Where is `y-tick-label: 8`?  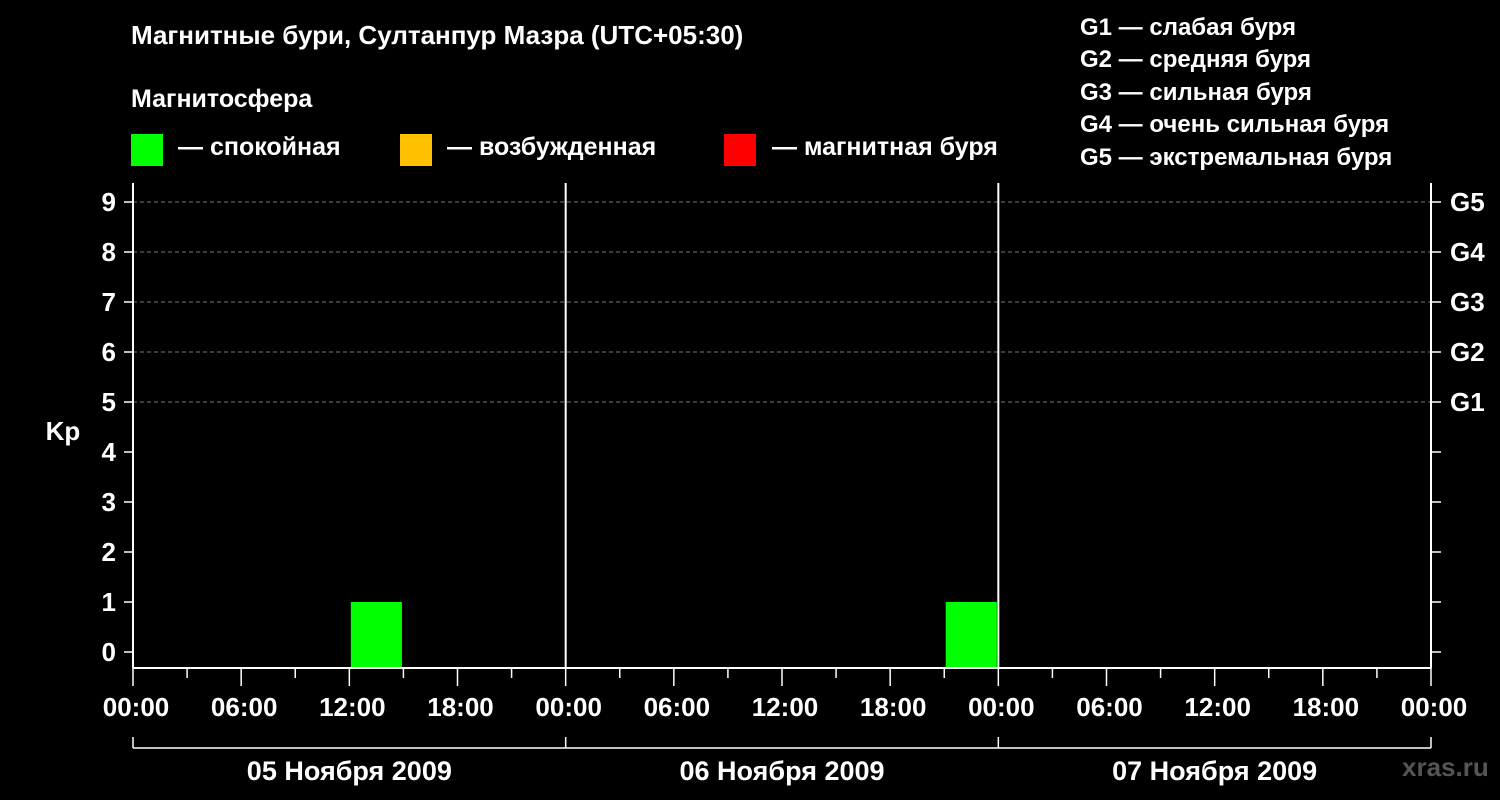 y-tick-label: 8 is located at coordinates (109, 252).